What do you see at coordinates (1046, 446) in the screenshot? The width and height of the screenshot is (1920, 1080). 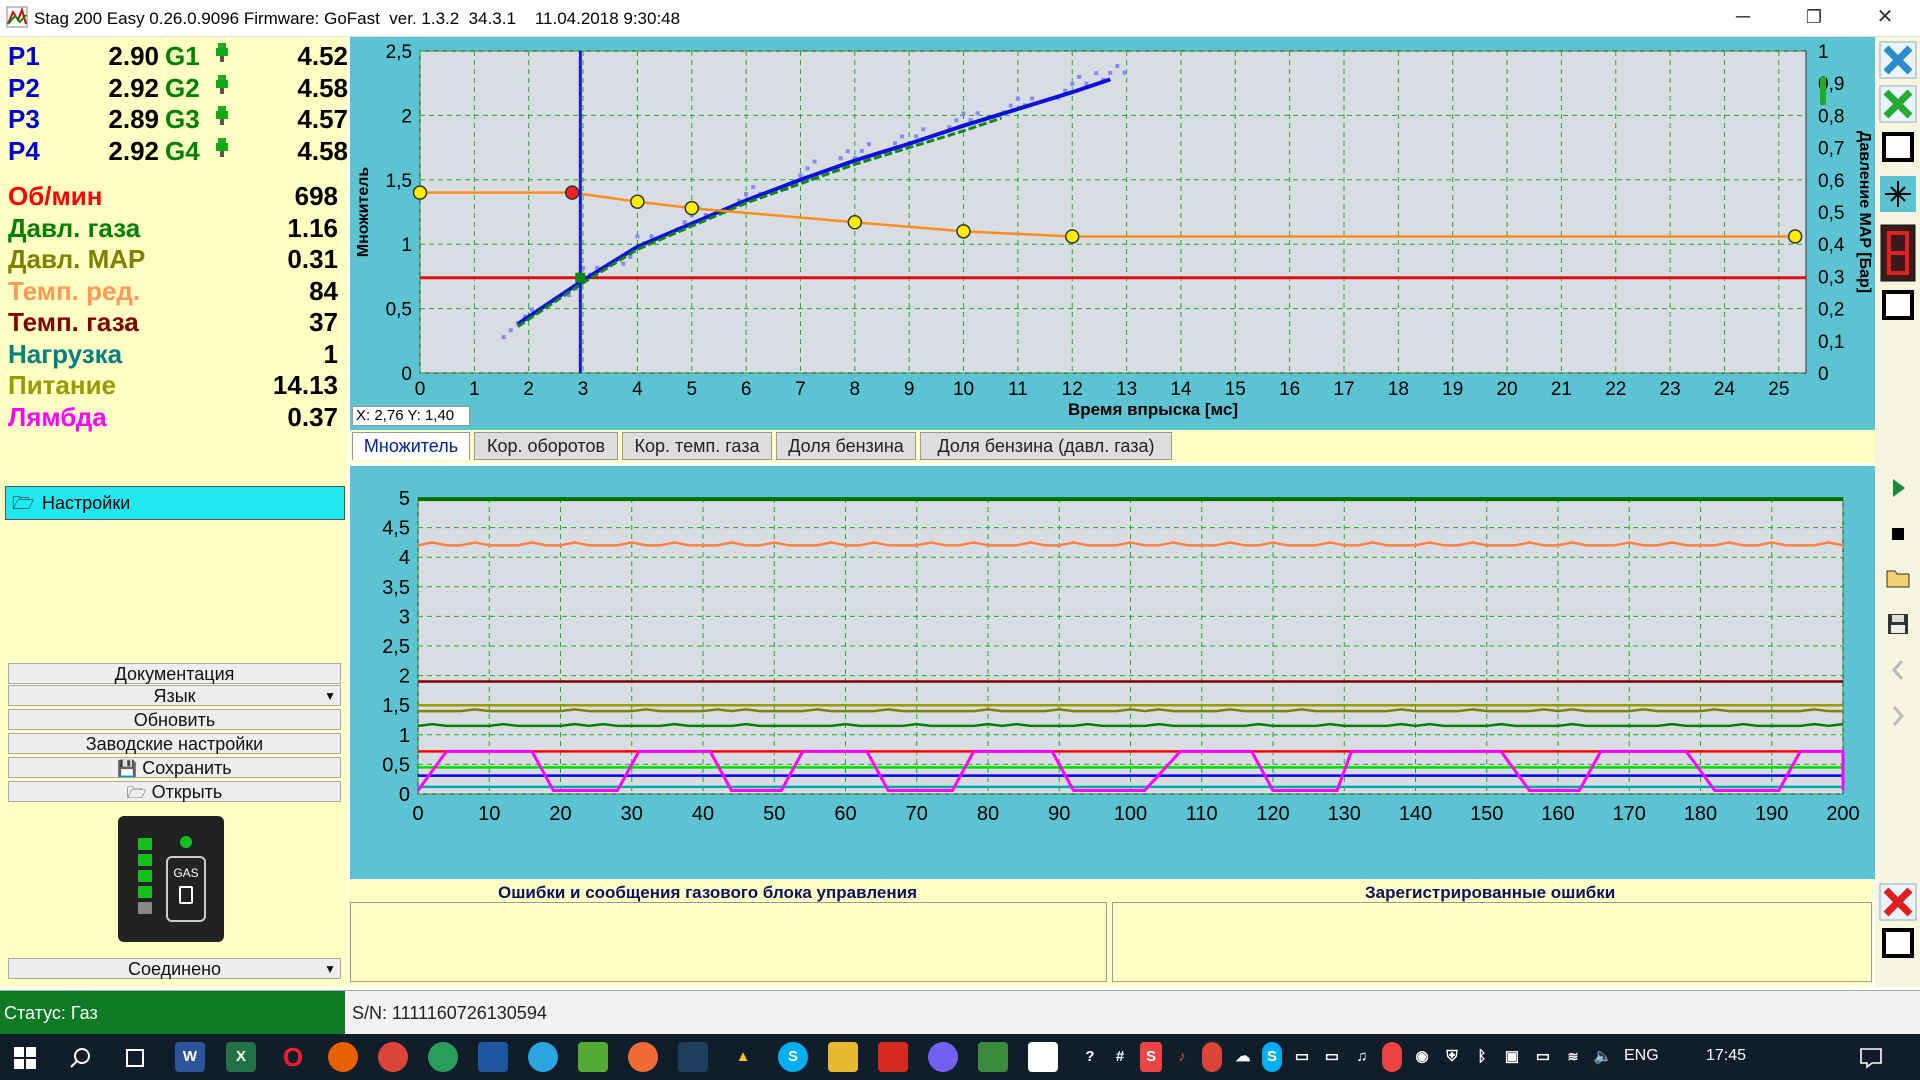 I see `tab-5: Доля бензина (давл. газа)` at bounding box center [1046, 446].